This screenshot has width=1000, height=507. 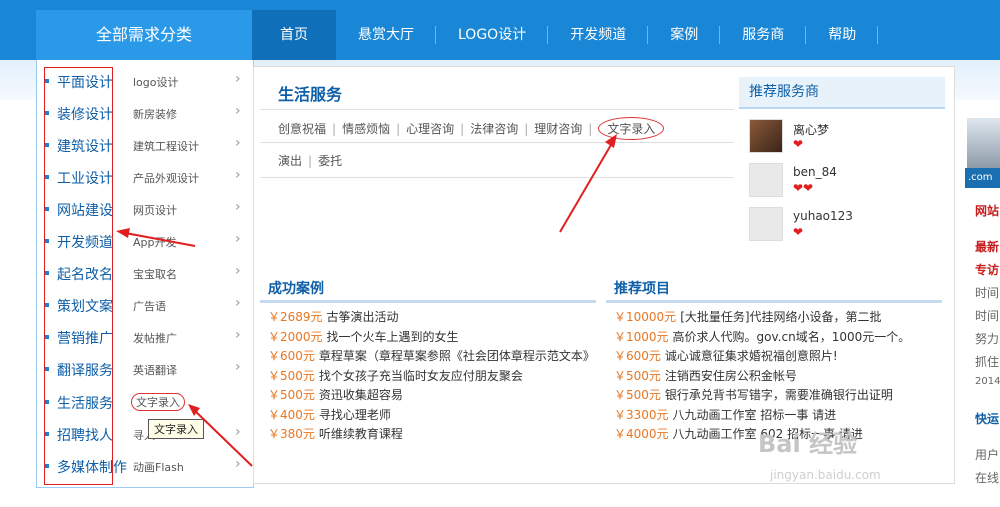 What do you see at coordinates (825, 475) in the screenshot?
I see `watermark-url: jingyan.baidu.com` at bounding box center [825, 475].